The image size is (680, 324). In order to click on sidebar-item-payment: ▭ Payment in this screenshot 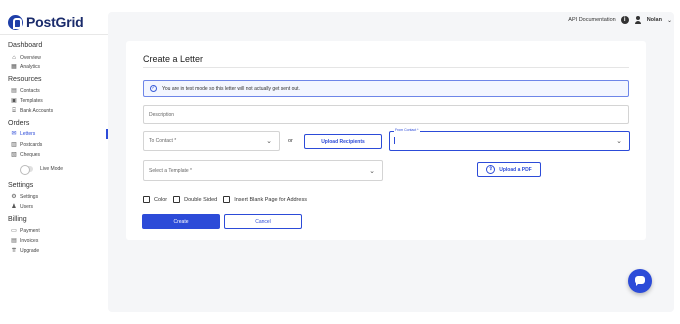, I will do `click(25, 231)`.